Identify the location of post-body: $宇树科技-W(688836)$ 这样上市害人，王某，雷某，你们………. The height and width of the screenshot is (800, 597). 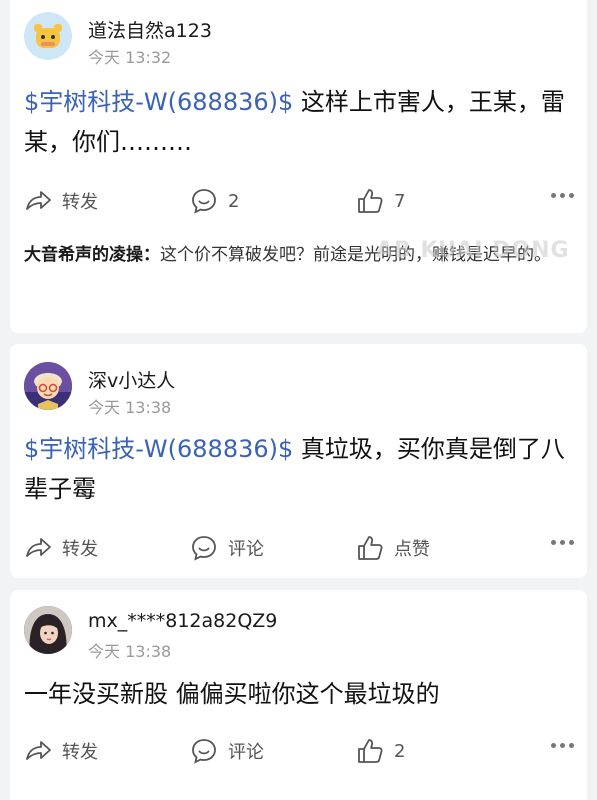
(296, 122).